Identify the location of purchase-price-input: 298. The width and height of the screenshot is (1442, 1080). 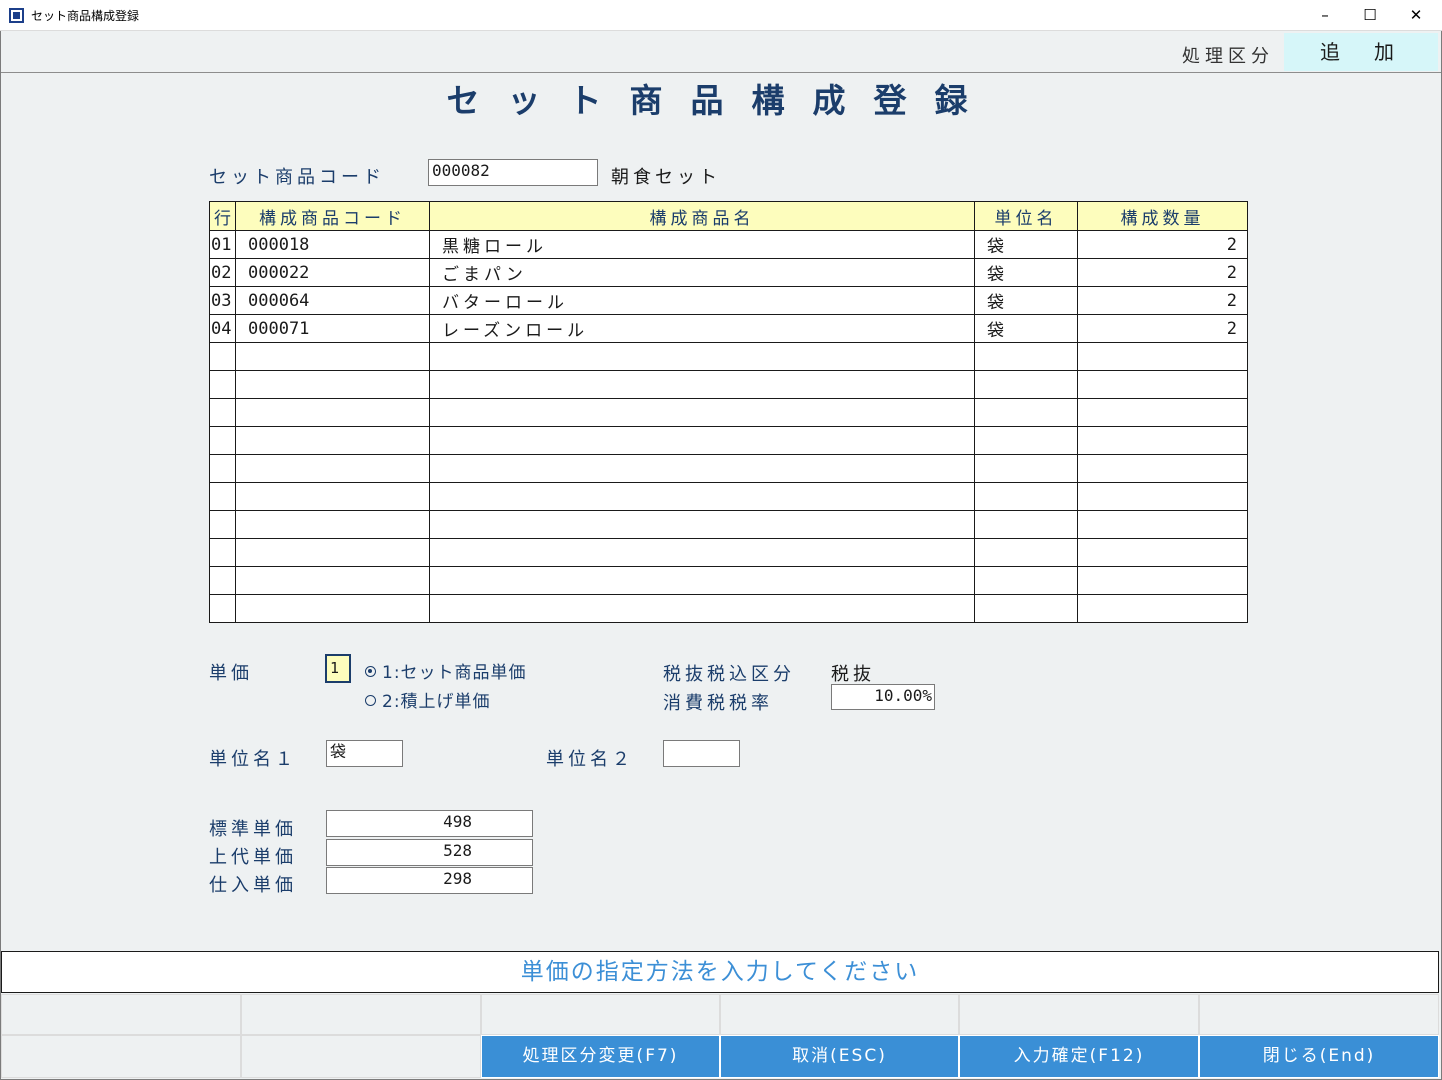
(429, 880).